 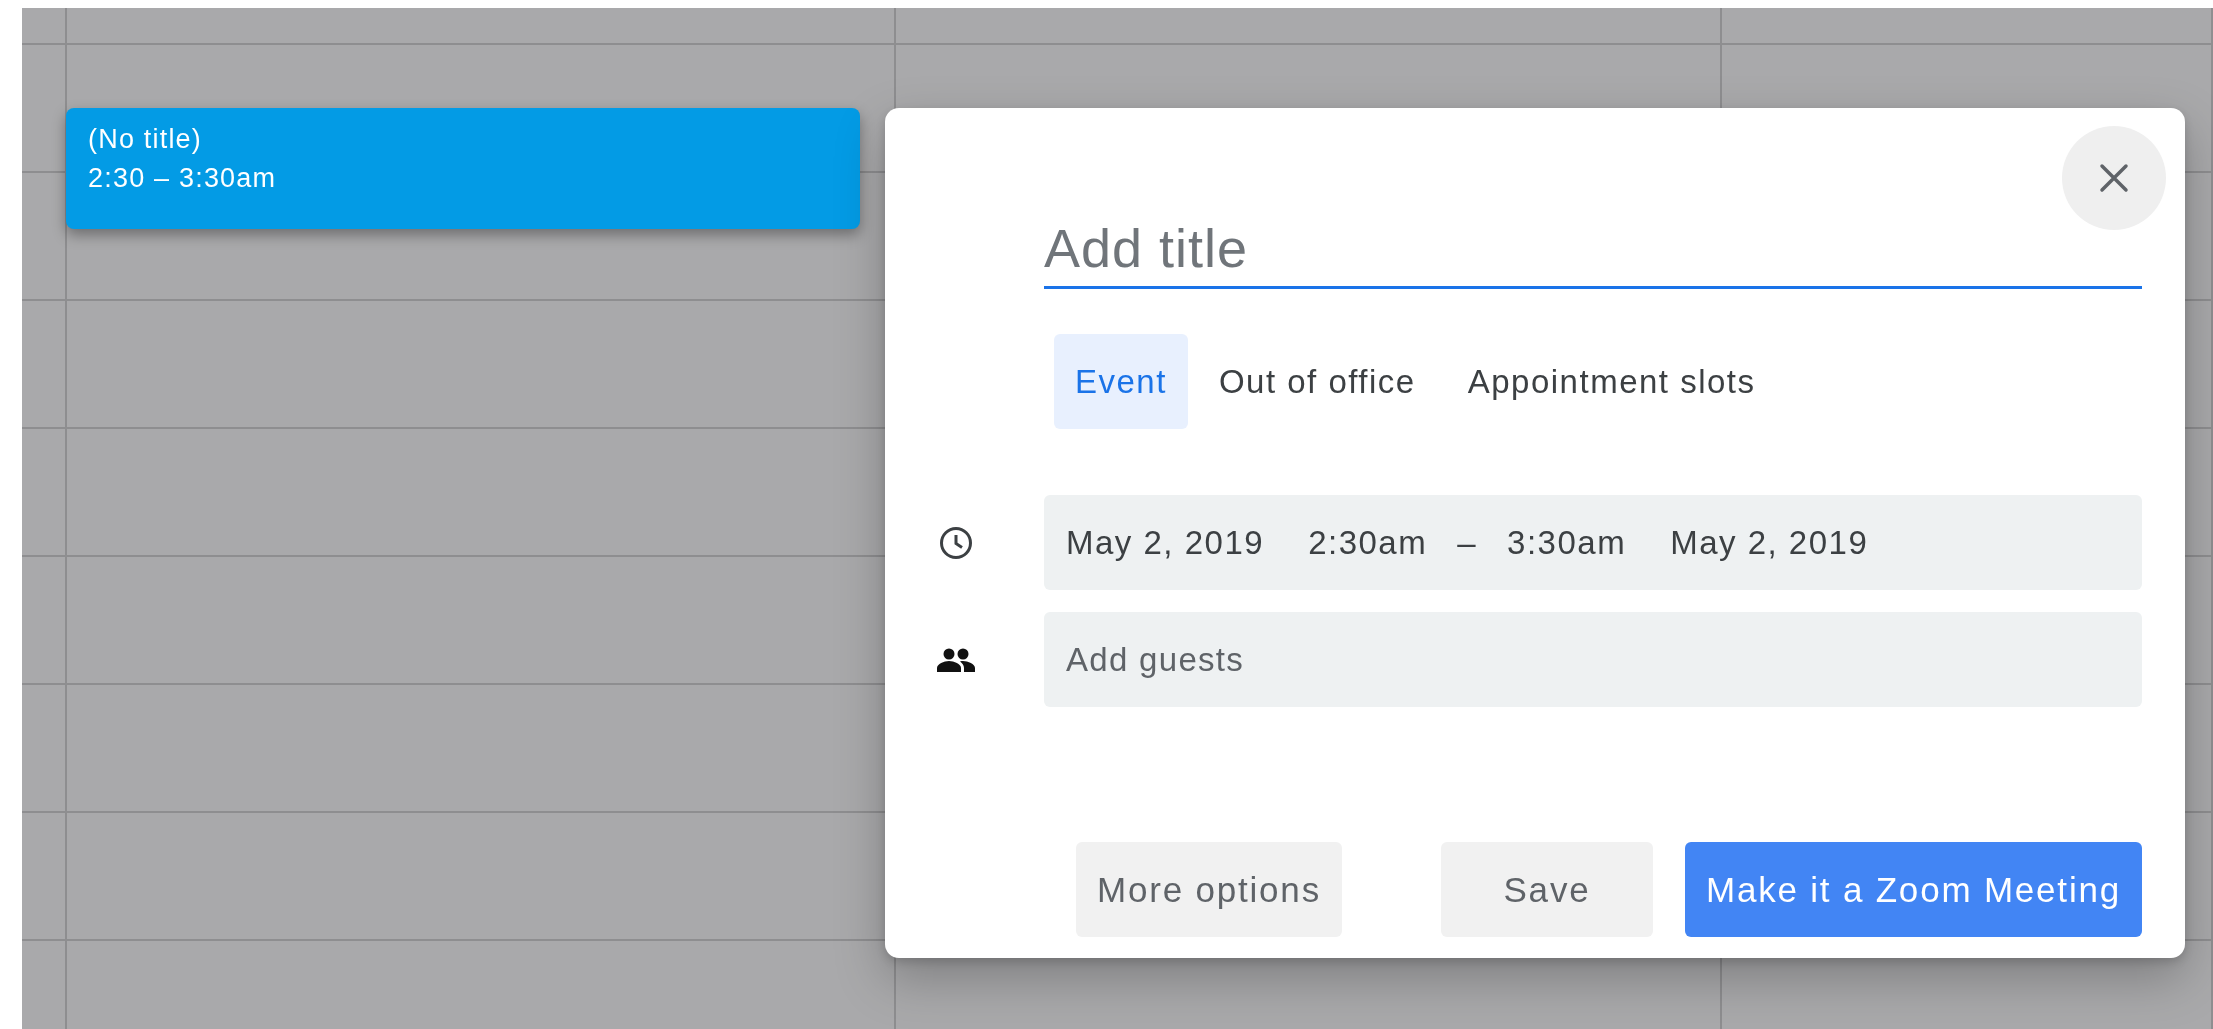 What do you see at coordinates (2114, 178) in the screenshot?
I see `close-icon` at bounding box center [2114, 178].